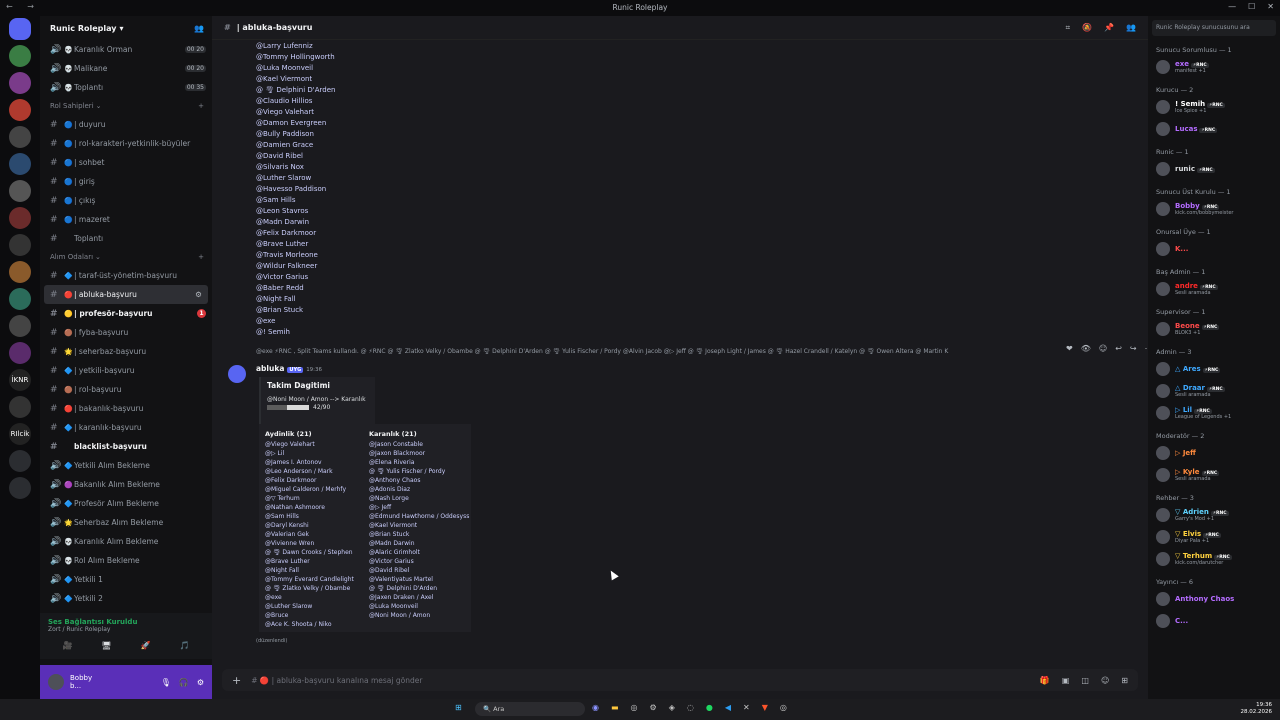  Describe the element at coordinates (416, 544) in the screenshot. I see `team-member: @Madn Darwin` at that location.